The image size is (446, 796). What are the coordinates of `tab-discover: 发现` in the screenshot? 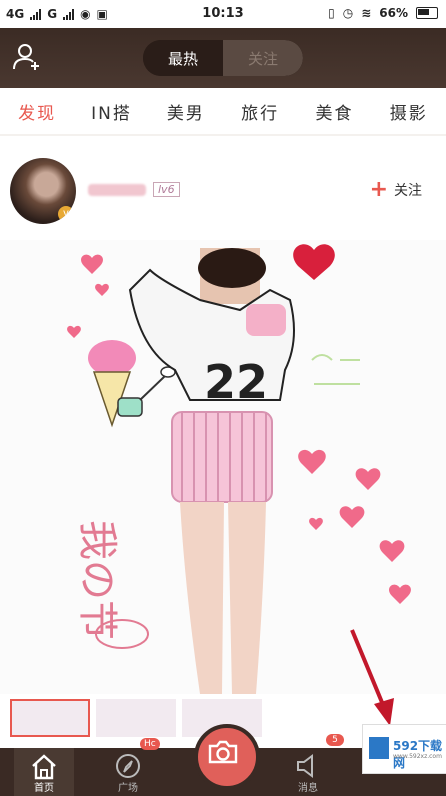 It's located at (37, 111).